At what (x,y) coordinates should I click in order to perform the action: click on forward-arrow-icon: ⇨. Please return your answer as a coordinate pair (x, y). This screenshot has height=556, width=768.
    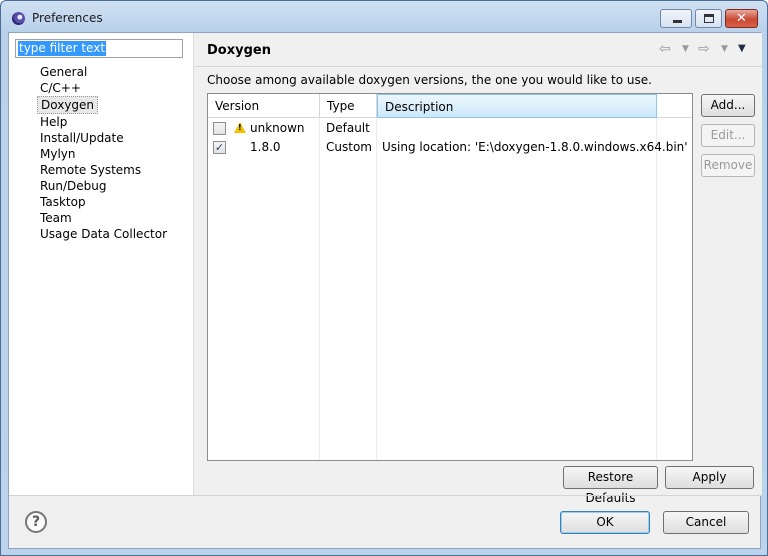
    Looking at the image, I should click on (704, 49).